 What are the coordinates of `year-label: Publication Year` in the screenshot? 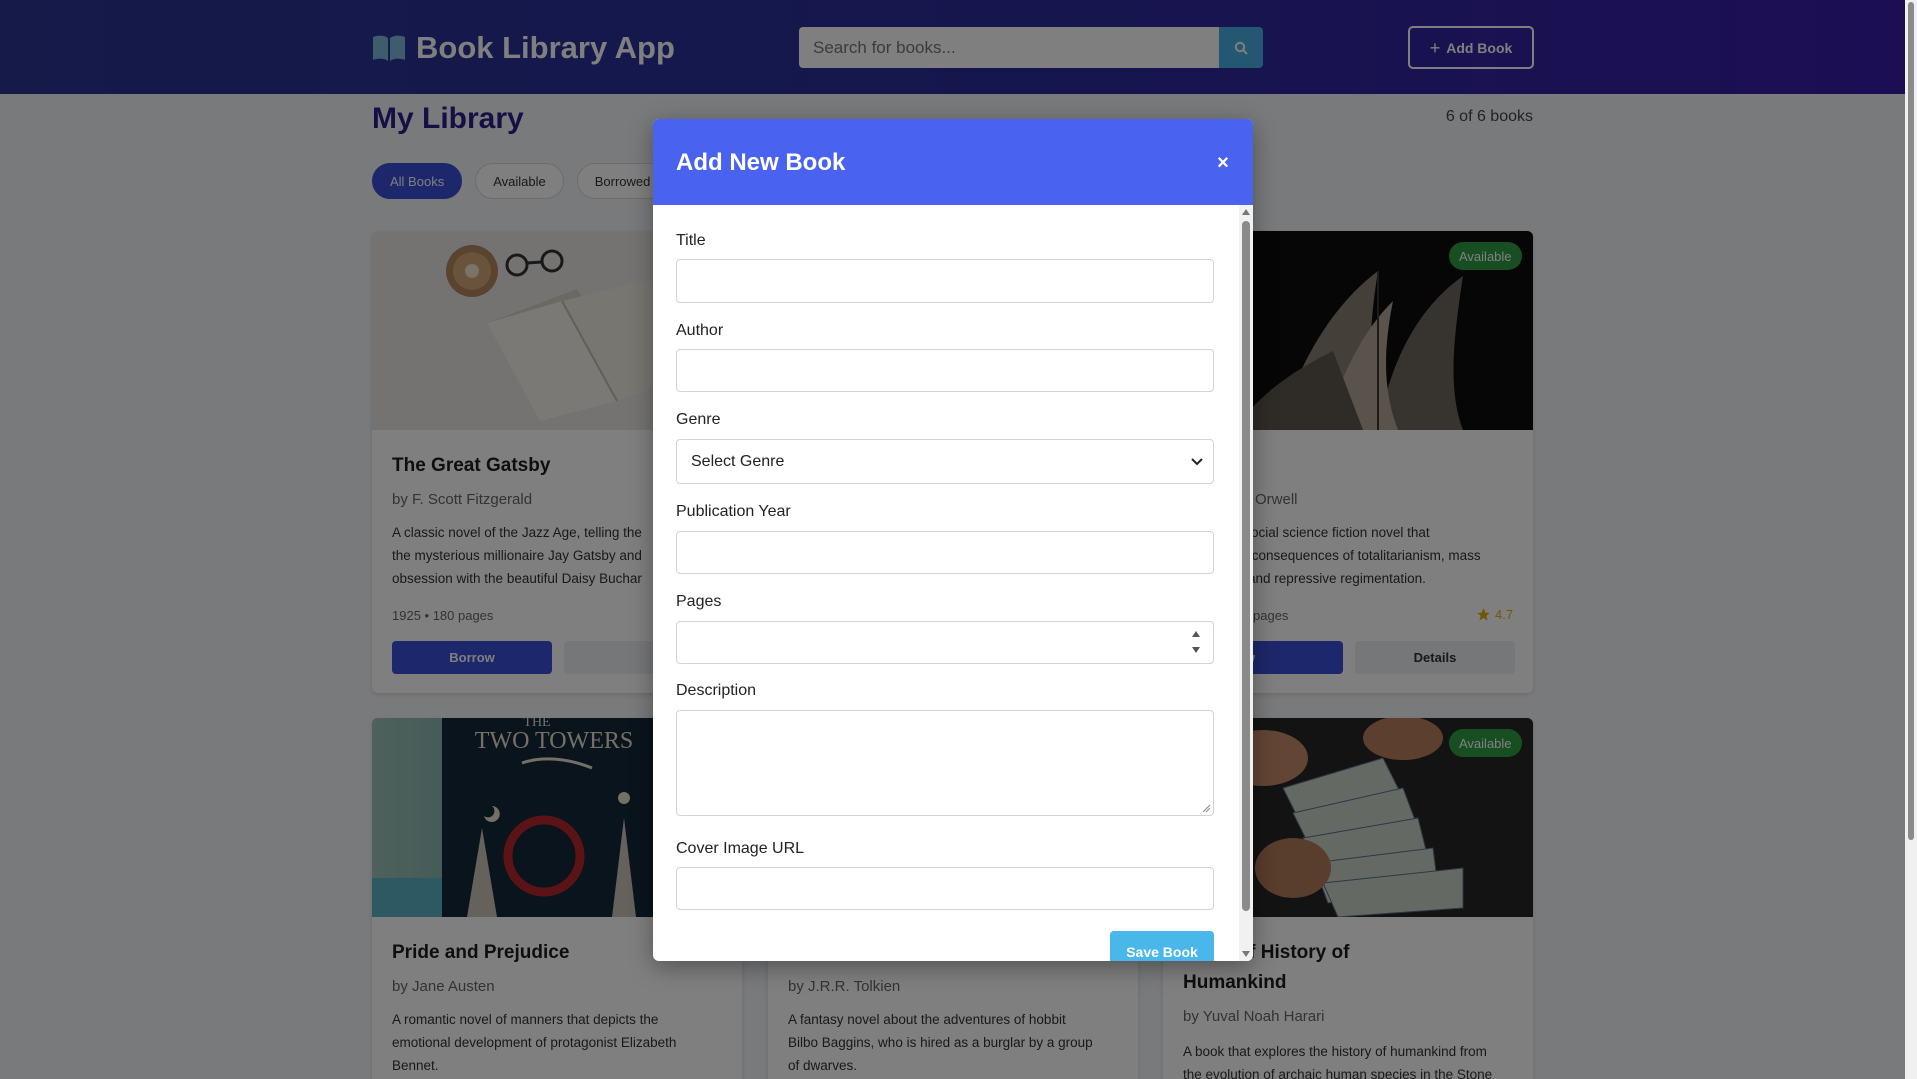 It's located at (733, 511).